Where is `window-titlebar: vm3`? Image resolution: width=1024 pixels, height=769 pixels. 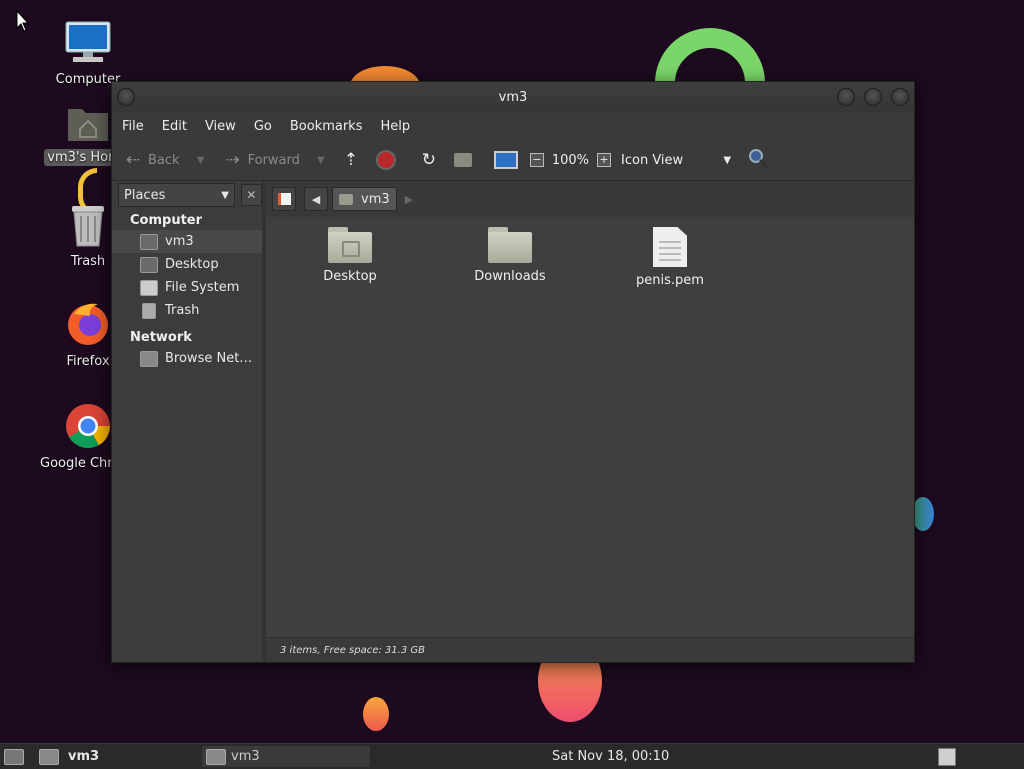 window-titlebar: vm3 is located at coordinates (513, 97).